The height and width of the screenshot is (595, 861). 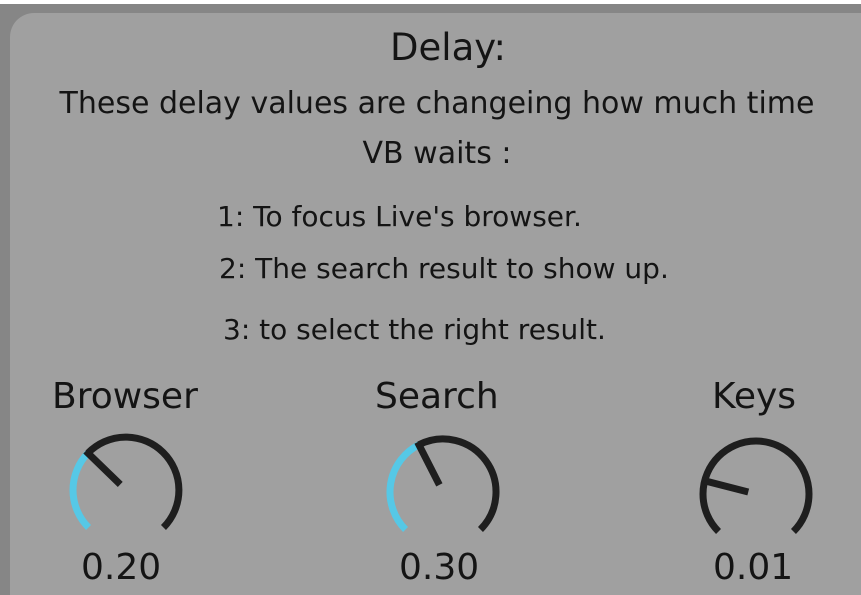 What do you see at coordinates (725, 486) in the screenshot?
I see `keys-knob-needle` at bounding box center [725, 486].